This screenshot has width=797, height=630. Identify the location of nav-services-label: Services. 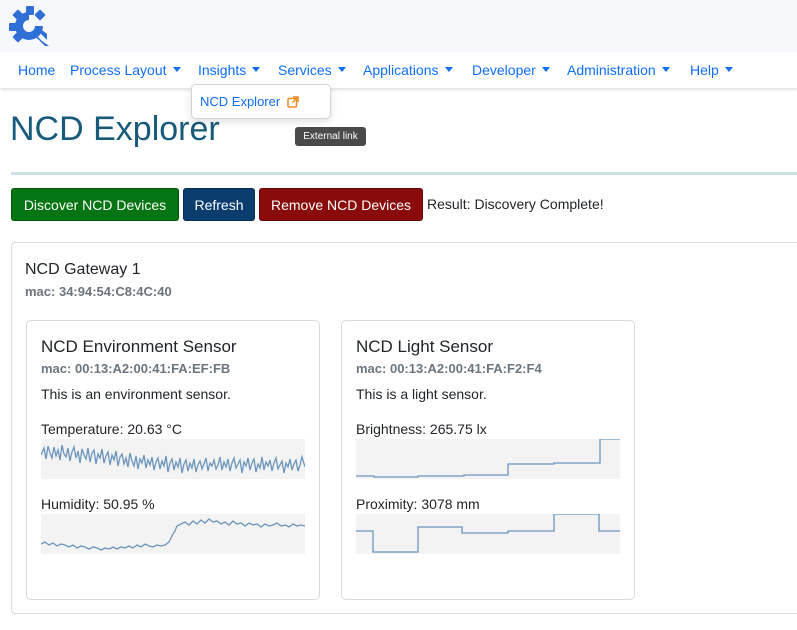
(305, 70).